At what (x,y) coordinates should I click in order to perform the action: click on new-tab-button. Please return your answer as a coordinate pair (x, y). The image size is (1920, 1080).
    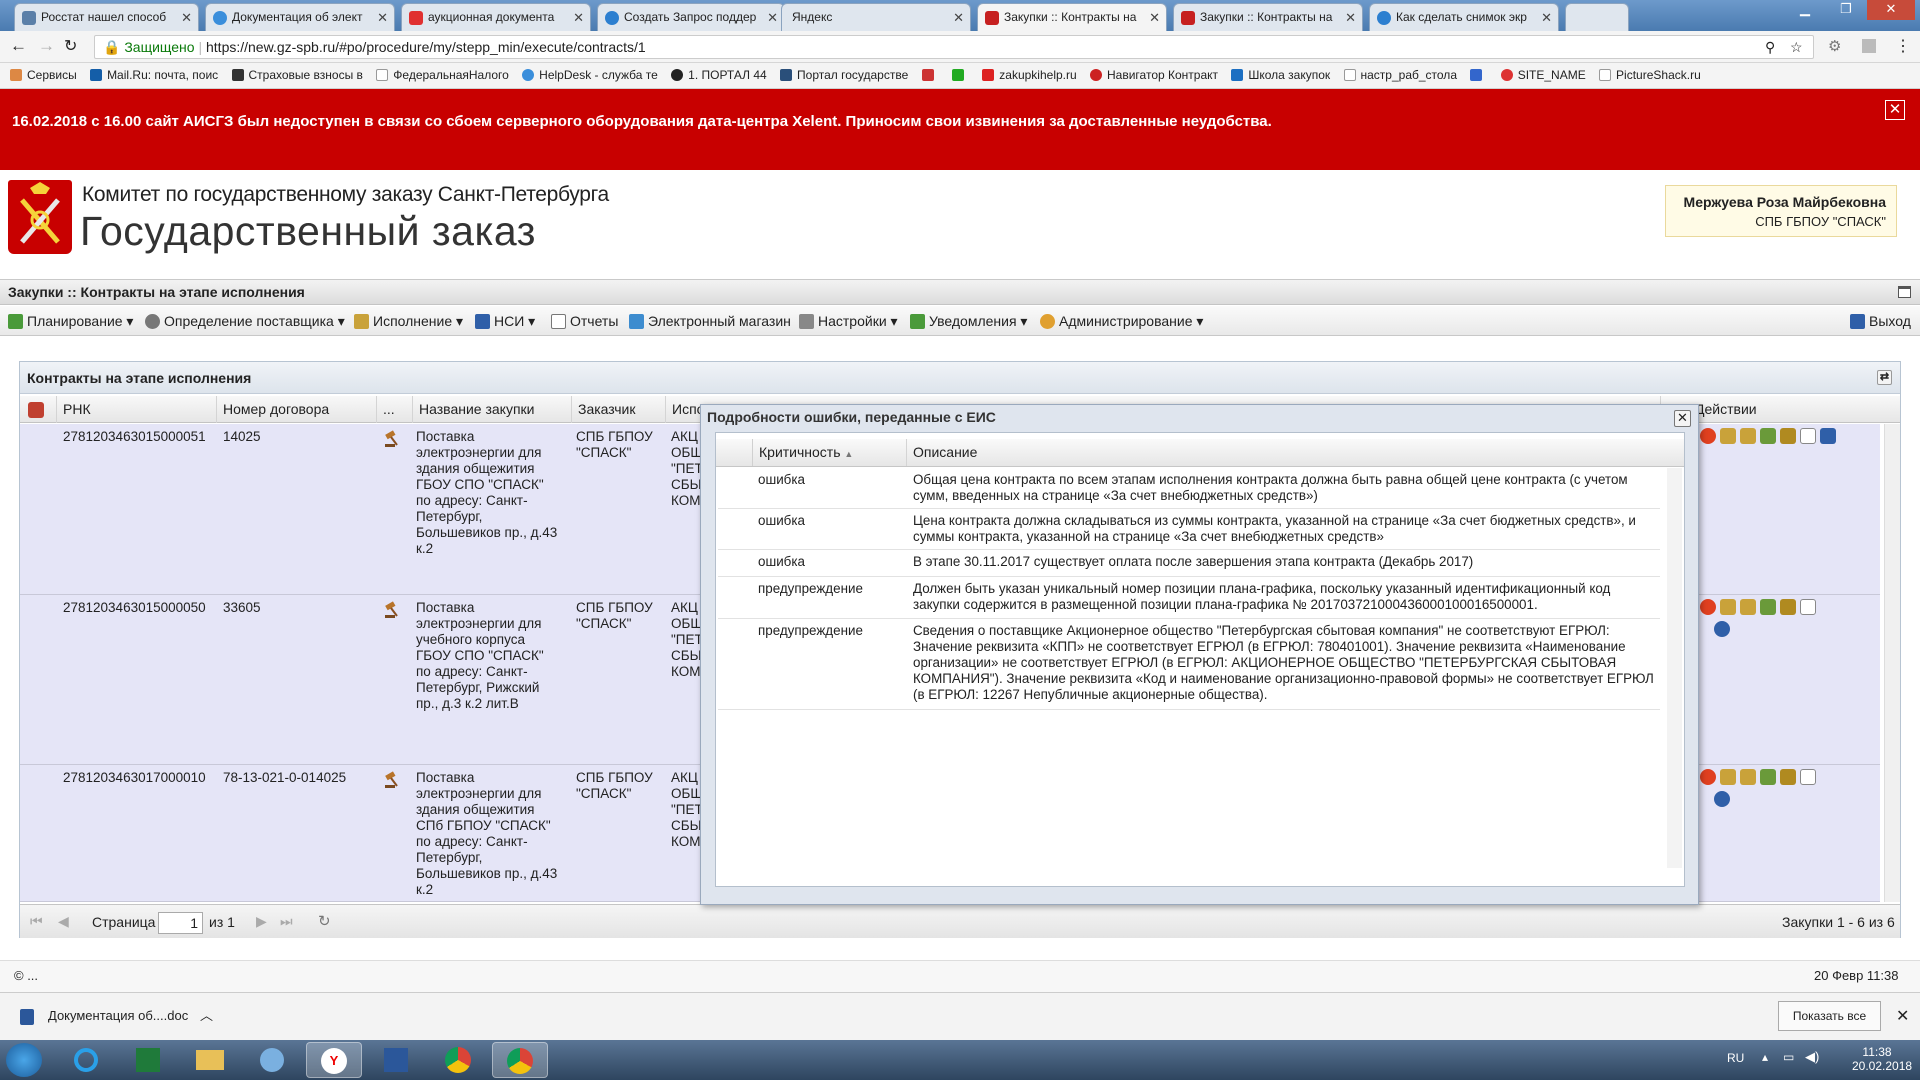
    Looking at the image, I should click on (1597, 17).